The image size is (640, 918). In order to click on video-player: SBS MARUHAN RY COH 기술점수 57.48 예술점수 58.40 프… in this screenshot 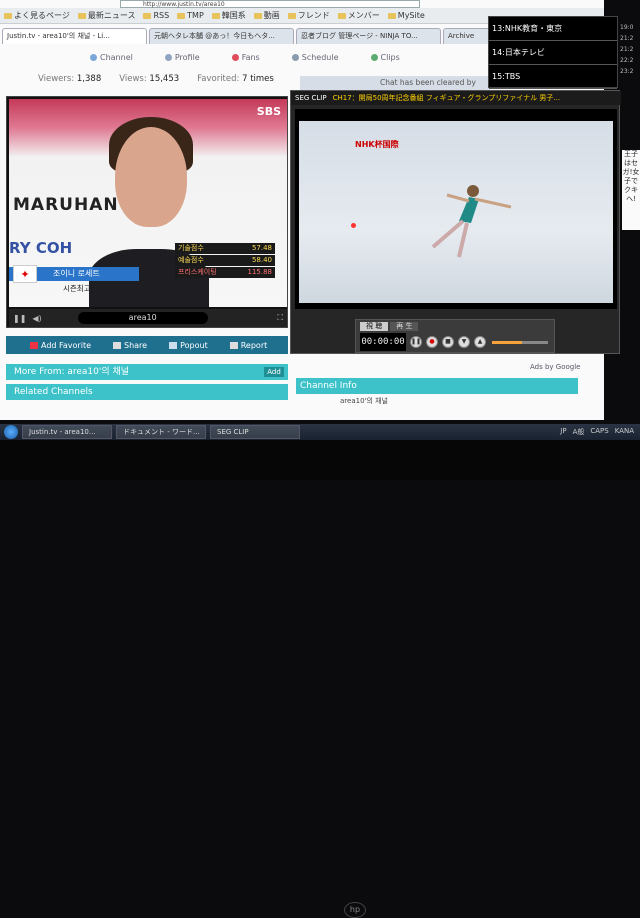, I will do `click(147, 212)`.